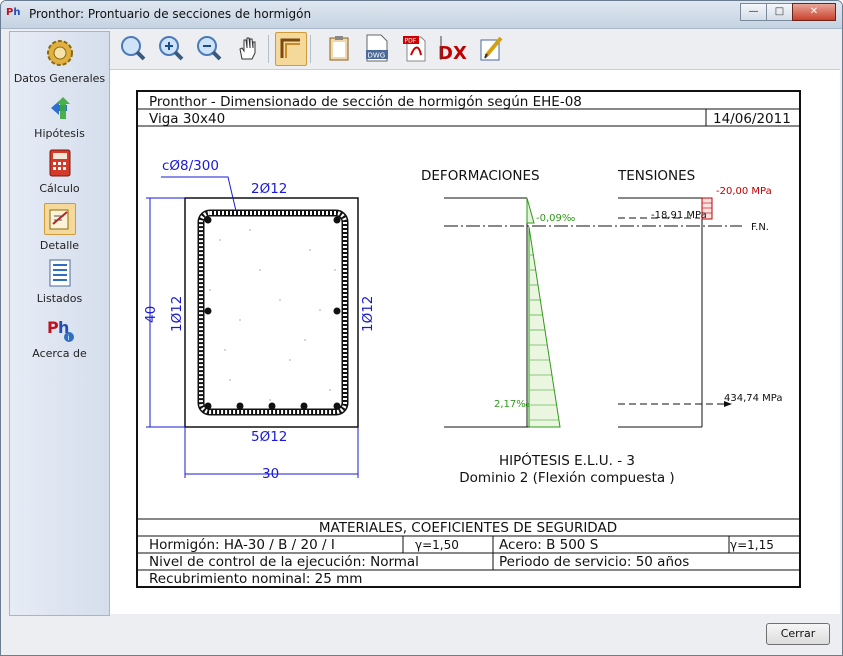 The image size is (843, 656). What do you see at coordinates (247, 48) in the screenshot?
I see `pan-hand-icon` at bounding box center [247, 48].